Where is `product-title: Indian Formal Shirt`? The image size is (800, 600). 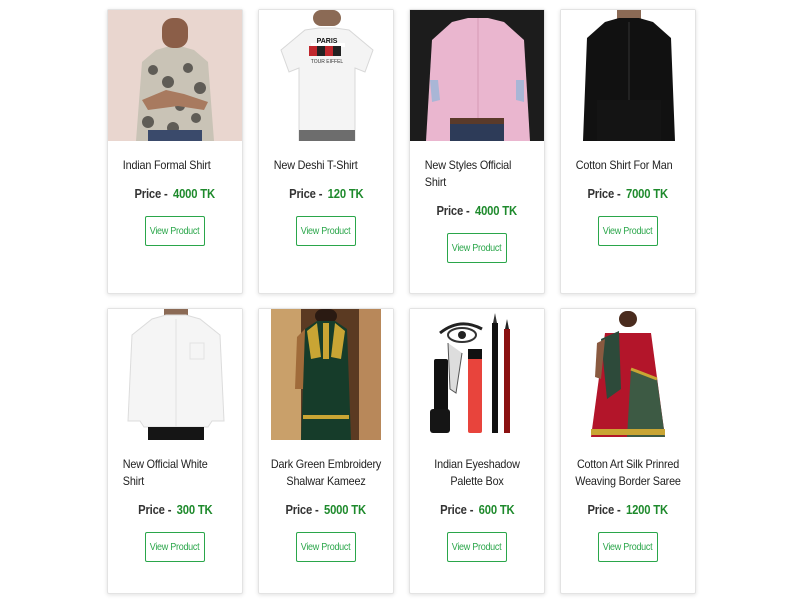
product-title: Indian Formal Shirt is located at coordinates (175, 165).